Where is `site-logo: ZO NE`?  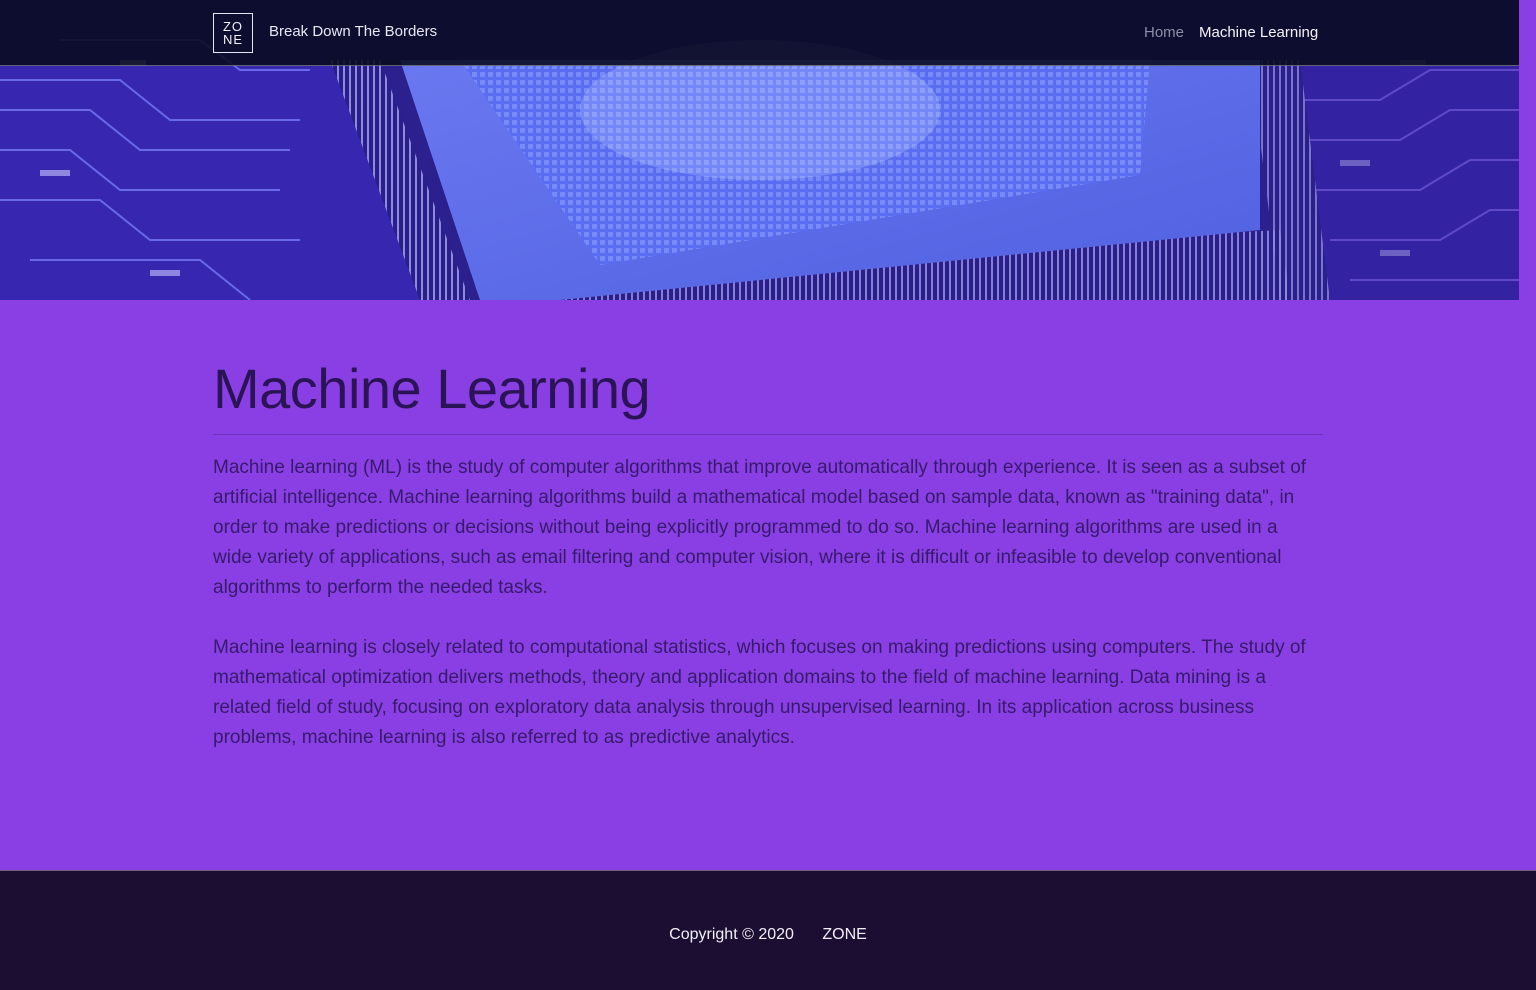
site-logo: ZO NE is located at coordinates (233, 33).